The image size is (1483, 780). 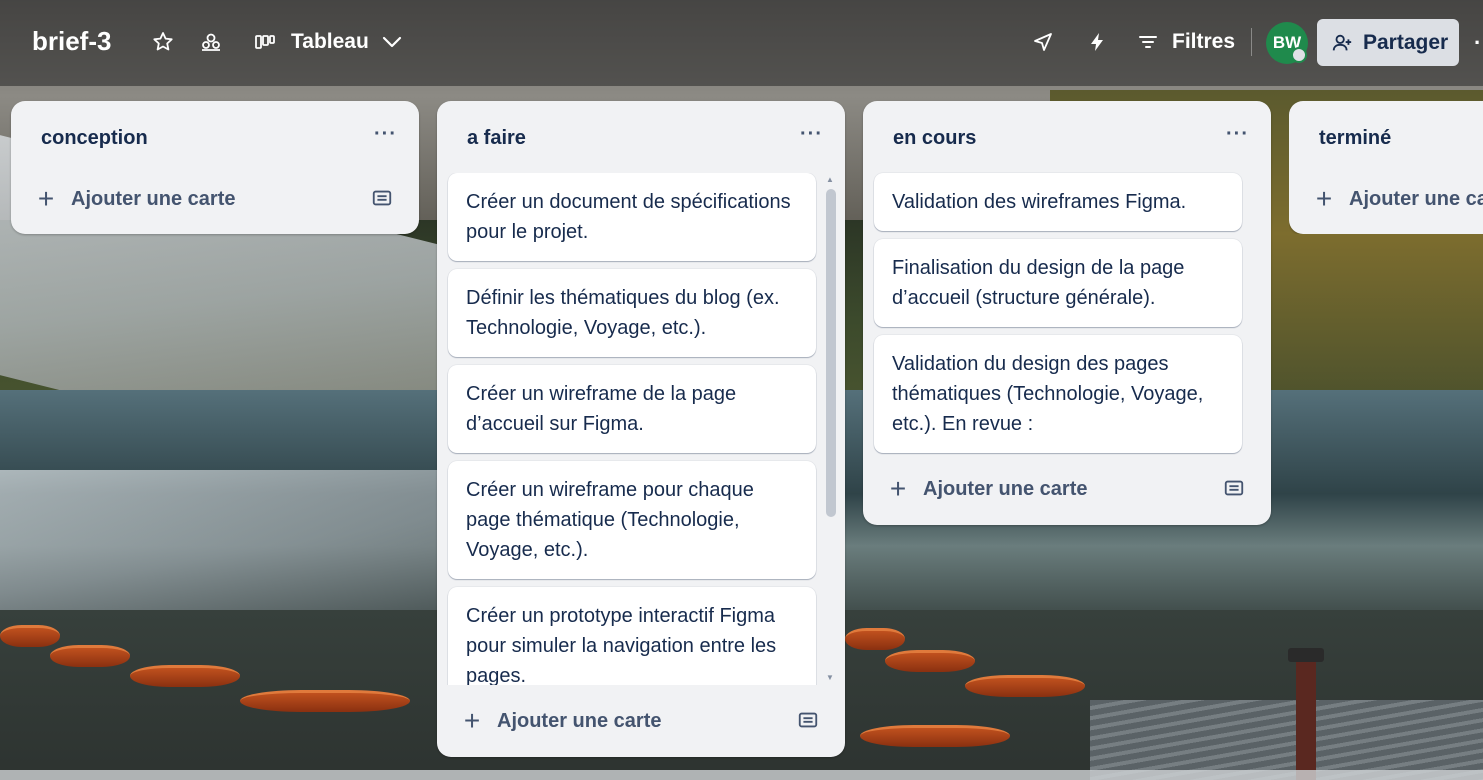 What do you see at coordinates (496, 138) in the screenshot?
I see `list-title: a faire` at bounding box center [496, 138].